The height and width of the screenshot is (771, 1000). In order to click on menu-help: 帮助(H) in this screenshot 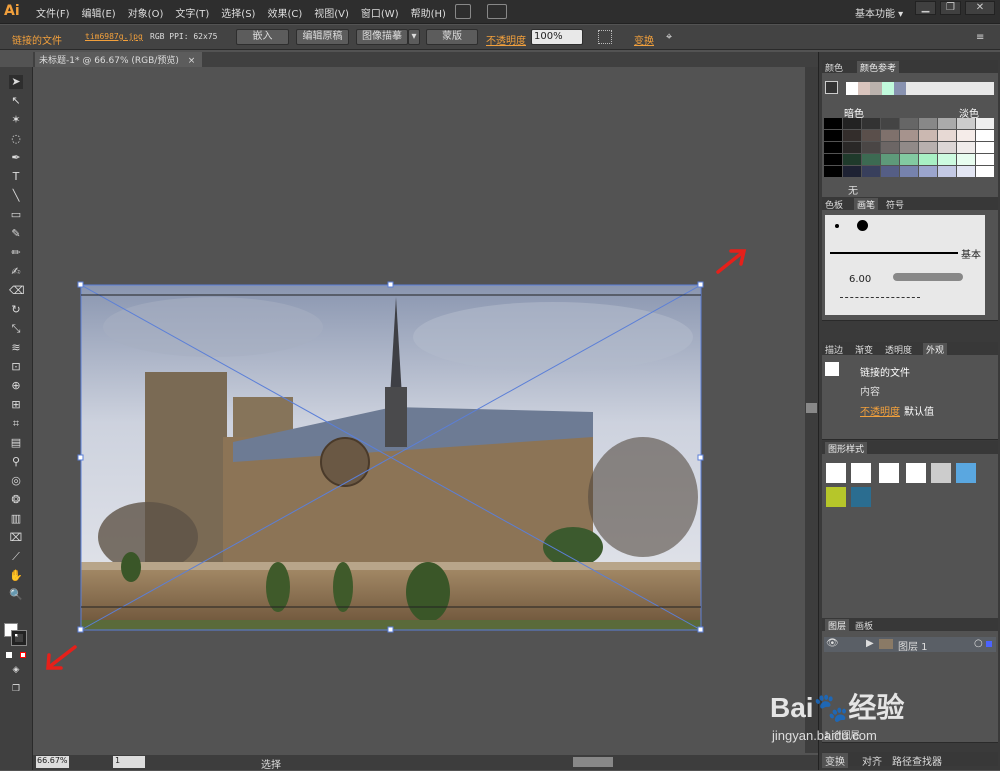, I will do `click(428, 12)`.